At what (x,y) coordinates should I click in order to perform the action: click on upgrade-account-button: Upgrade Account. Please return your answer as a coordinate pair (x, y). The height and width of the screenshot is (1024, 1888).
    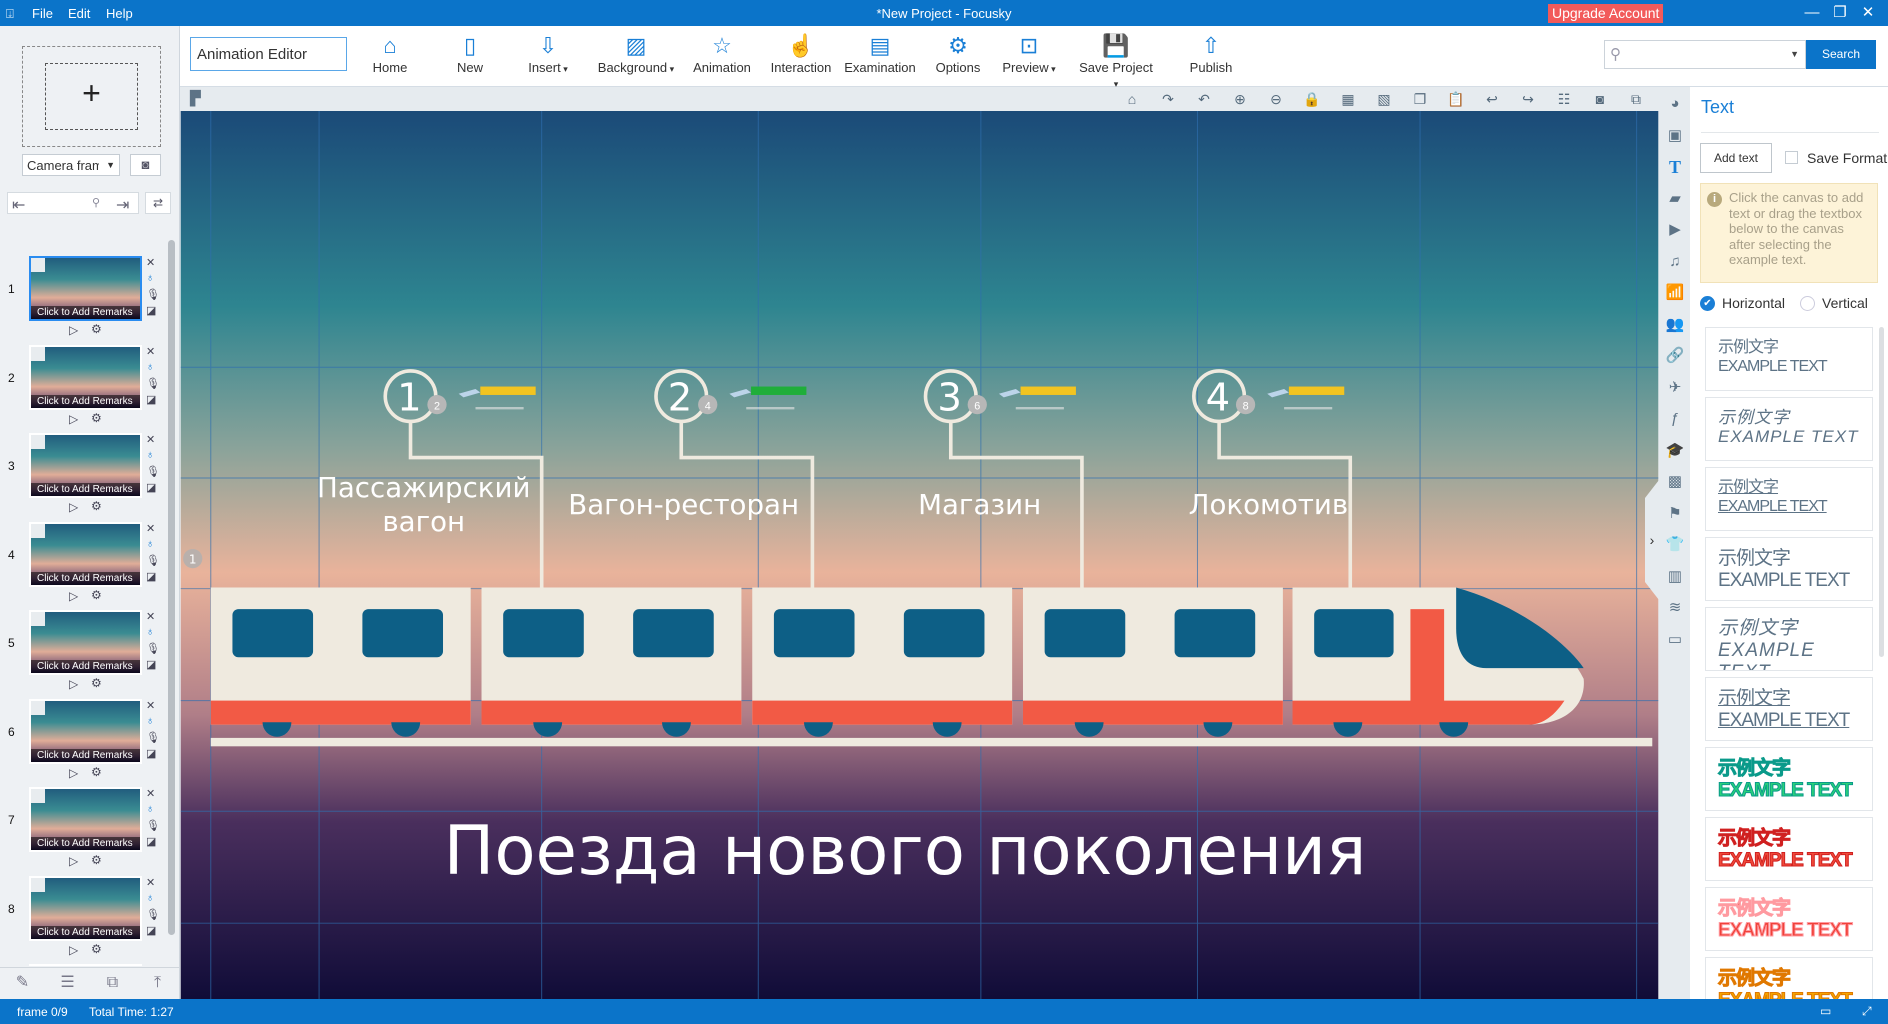
    Looking at the image, I should click on (1606, 13).